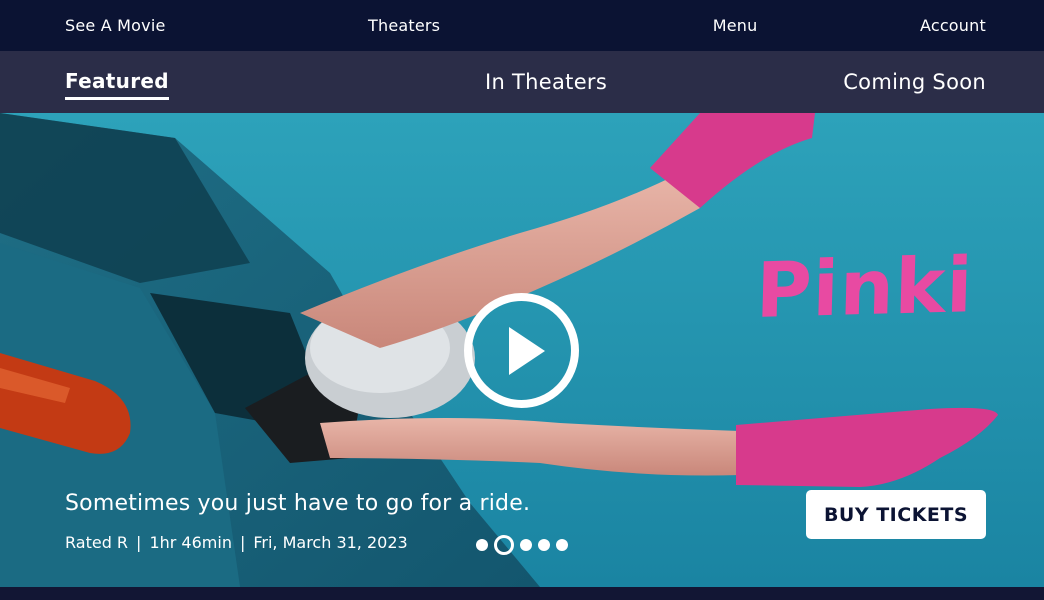 The height and width of the screenshot is (600, 1044). I want to click on movie-title-logo: Pinki, so click(864, 287).